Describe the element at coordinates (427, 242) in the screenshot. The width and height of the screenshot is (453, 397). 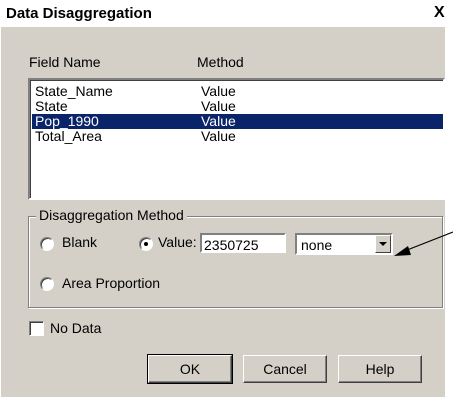
I see `arrow-line` at that location.